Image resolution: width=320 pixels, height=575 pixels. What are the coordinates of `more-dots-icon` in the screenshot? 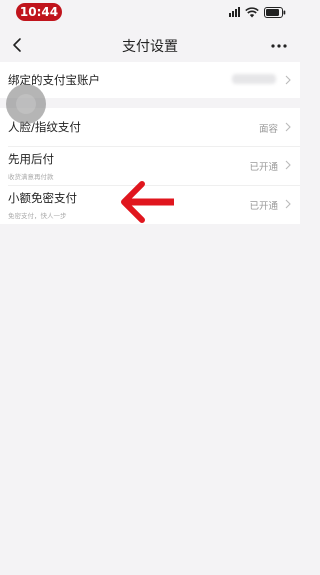 It's located at (279, 46).